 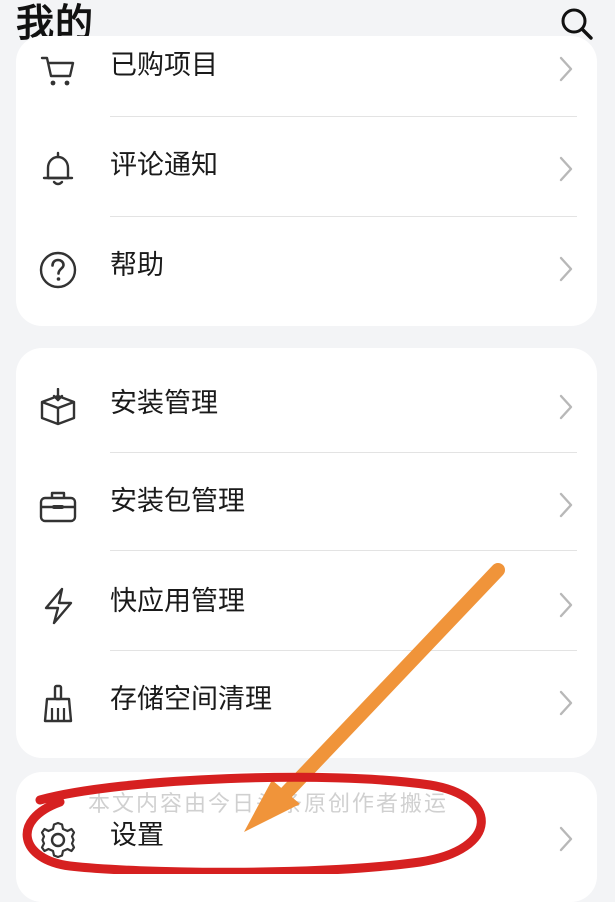 What do you see at coordinates (137, 835) in the screenshot?
I see `menu-item-label: 设置` at bounding box center [137, 835].